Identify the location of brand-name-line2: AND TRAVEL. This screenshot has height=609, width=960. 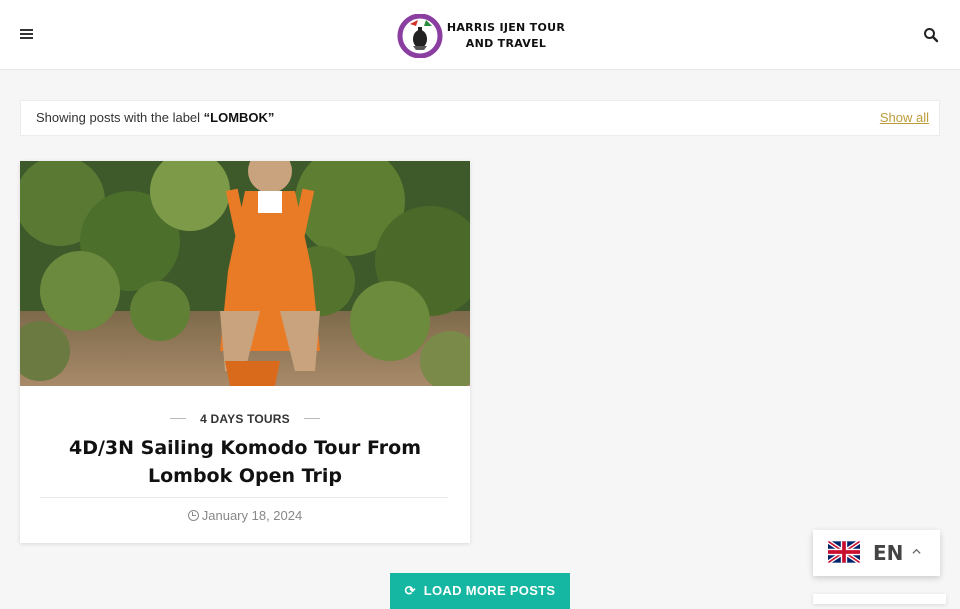
(506, 43).